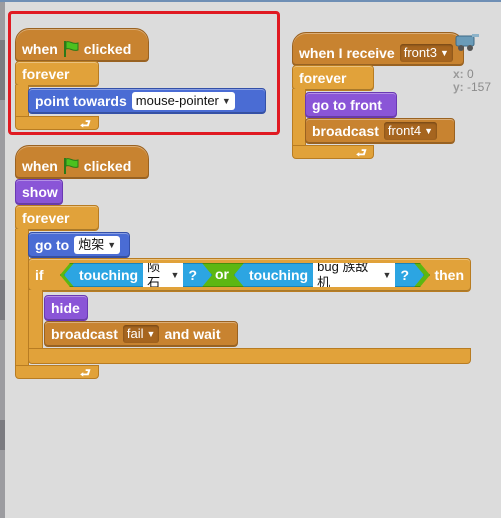 This screenshot has height=518, width=501. I want to click on touching-target-value: bug 族敌机, so click(343, 274).